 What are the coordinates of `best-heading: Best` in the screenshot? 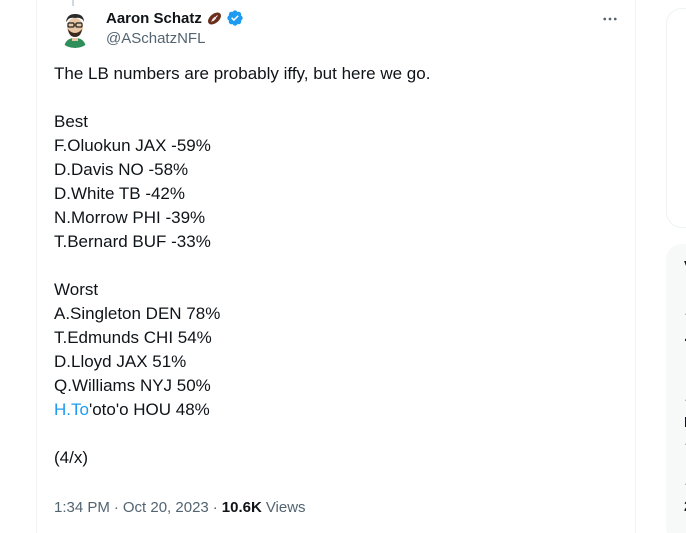 It's located at (71, 121).